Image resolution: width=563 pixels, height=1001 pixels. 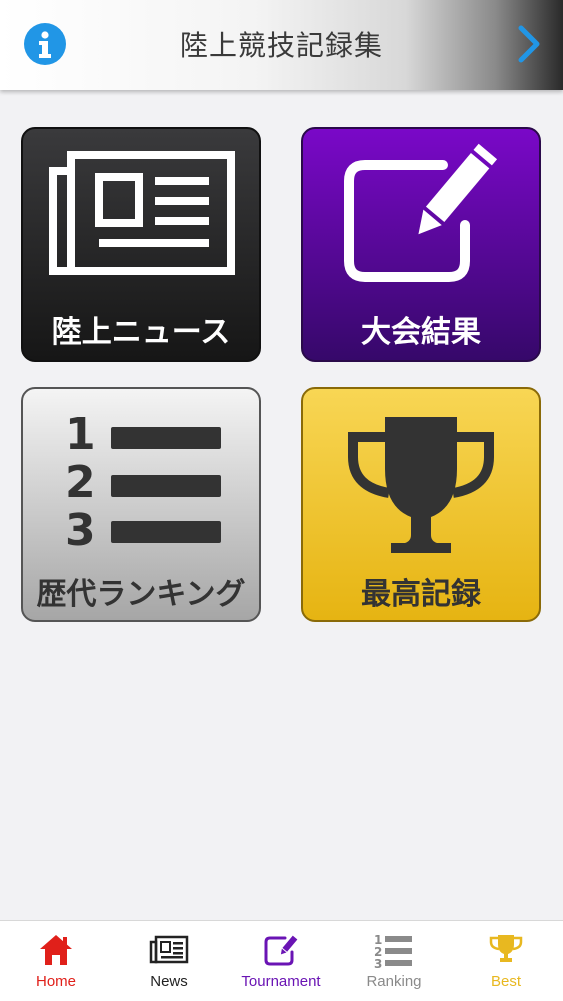 I want to click on chevron-right-icon, so click(x=529, y=44).